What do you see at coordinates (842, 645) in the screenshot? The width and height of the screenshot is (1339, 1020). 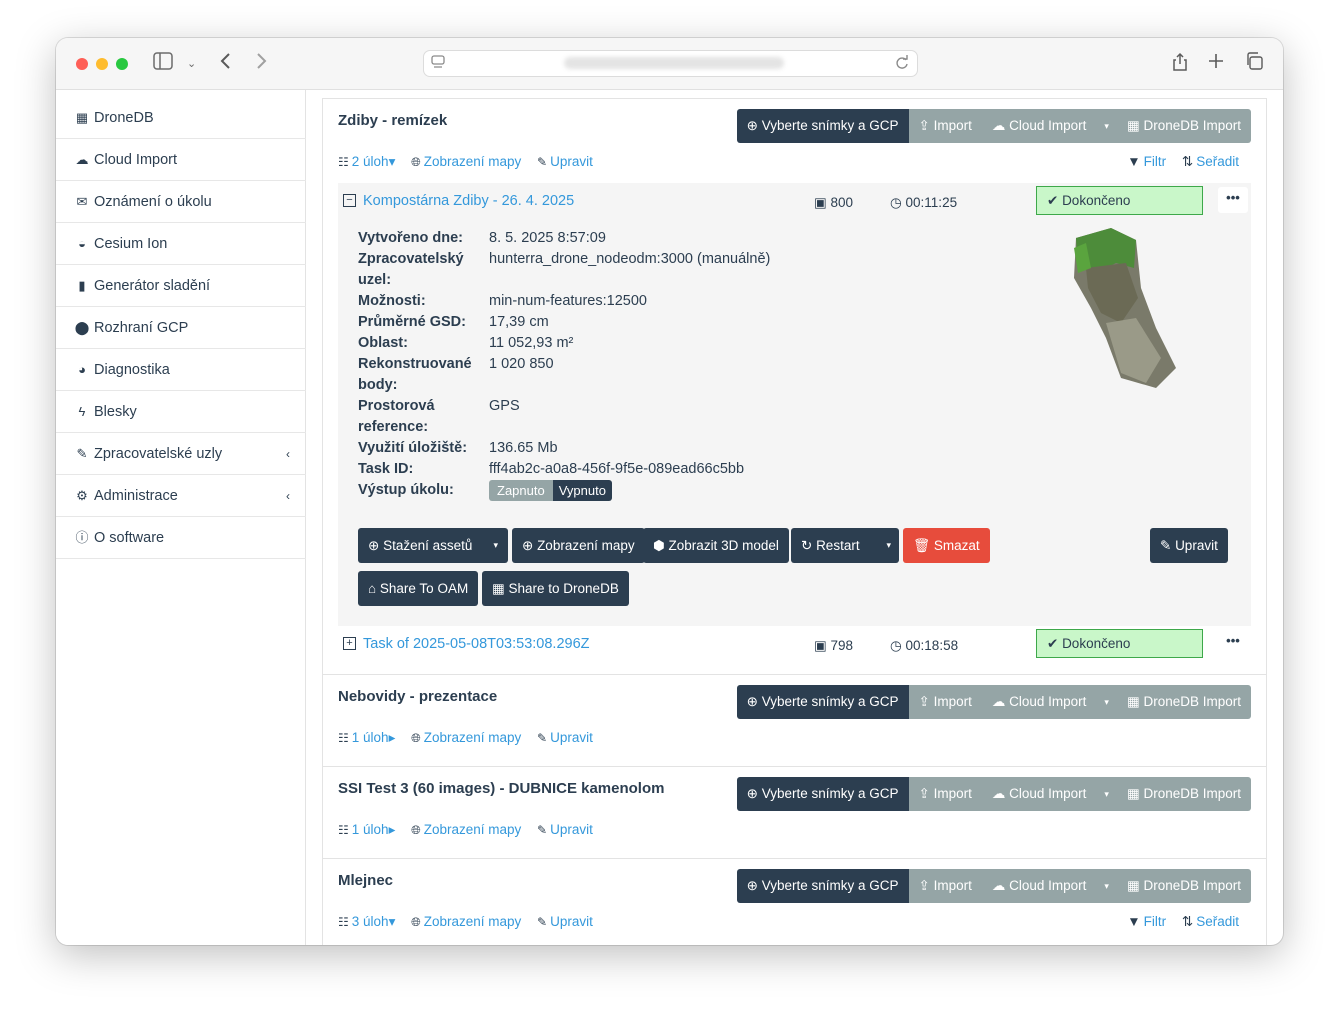 I see `images-value: 798` at bounding box center [842, 645].